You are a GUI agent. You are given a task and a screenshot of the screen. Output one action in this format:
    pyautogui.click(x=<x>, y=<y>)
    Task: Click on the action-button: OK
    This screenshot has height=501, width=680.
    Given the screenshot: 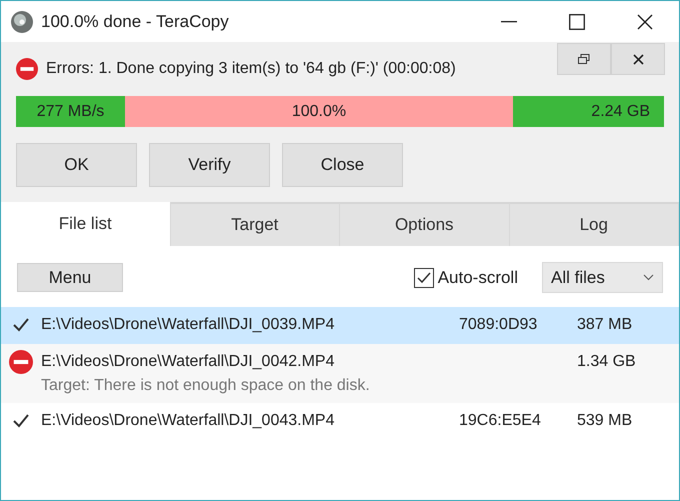 What is the action you would take?
    pyautogui.click(x=76, y=165)
    